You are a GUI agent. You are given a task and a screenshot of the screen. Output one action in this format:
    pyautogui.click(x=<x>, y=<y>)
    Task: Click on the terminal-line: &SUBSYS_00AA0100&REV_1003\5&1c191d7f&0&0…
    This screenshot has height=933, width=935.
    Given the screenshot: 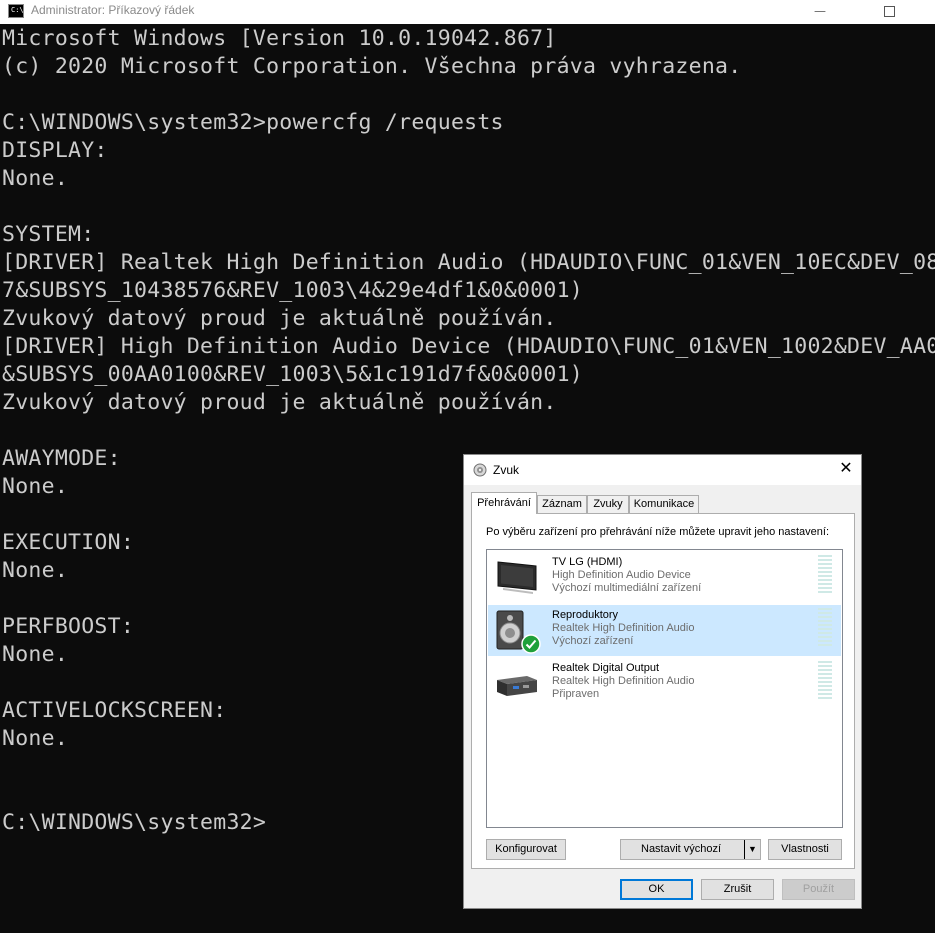 What is the action you would take?
    pyautogui.click(x=292, y=374)
    